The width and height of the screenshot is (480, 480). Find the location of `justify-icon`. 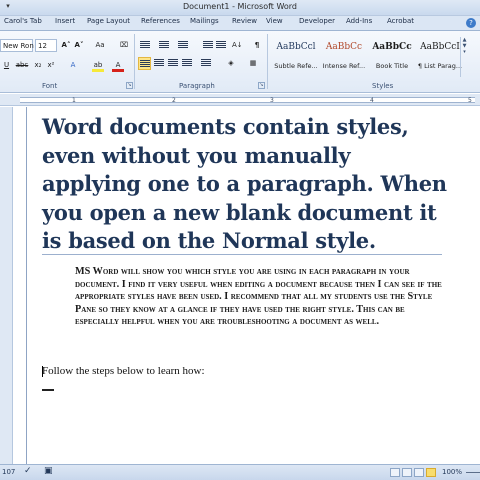

justify-icon is located at coordinates (187, 63).